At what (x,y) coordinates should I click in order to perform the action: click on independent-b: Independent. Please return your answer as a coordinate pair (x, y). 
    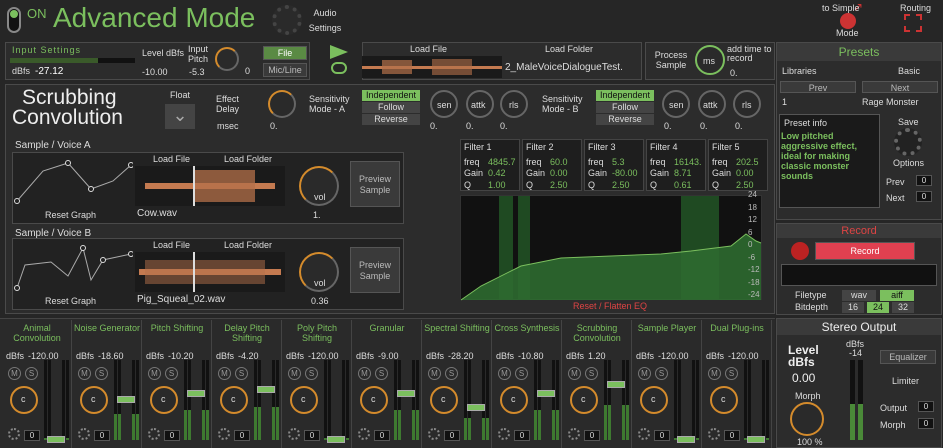
    Looking at the image, I should click on (625, 95).